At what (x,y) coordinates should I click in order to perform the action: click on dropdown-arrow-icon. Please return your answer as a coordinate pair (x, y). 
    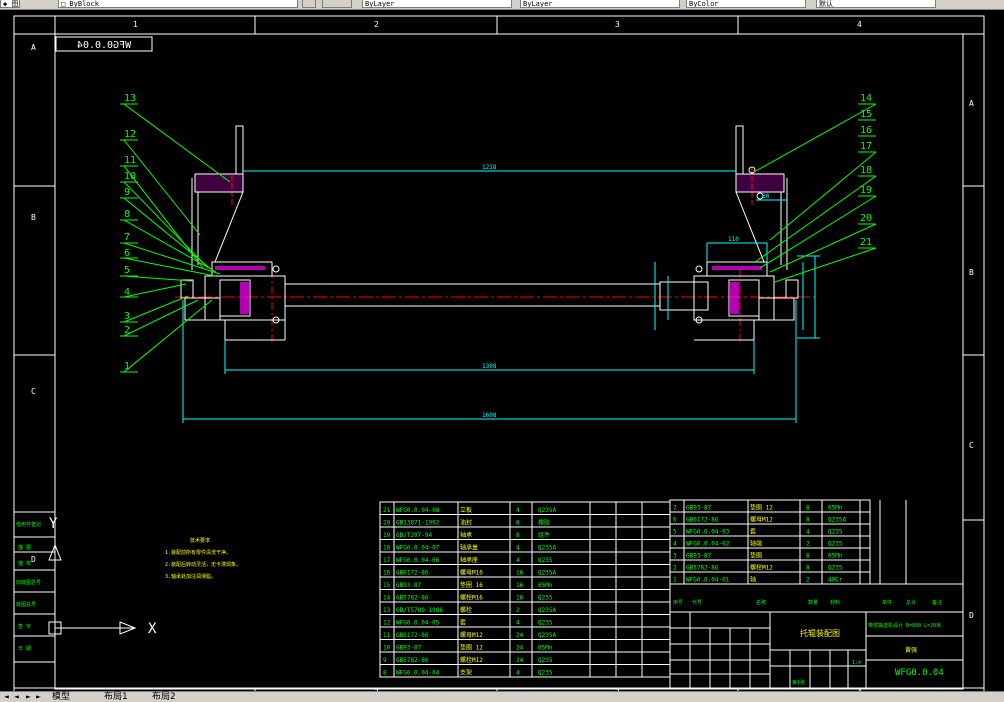
    Looking at the image, I should click on (309, 4).